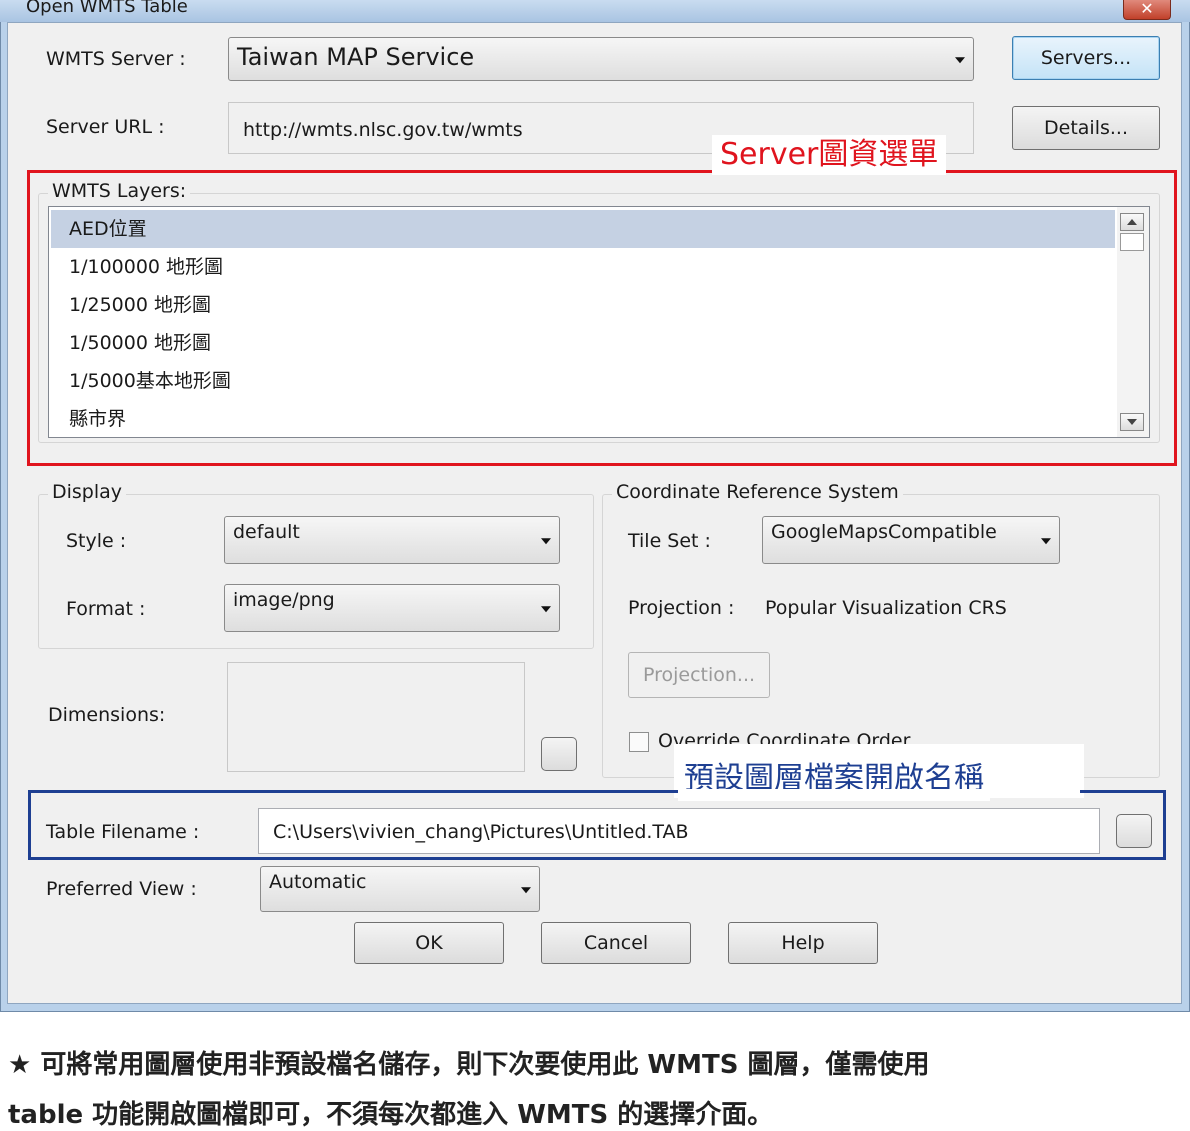  I want to click on ok-button: OK, so click(429, 943).